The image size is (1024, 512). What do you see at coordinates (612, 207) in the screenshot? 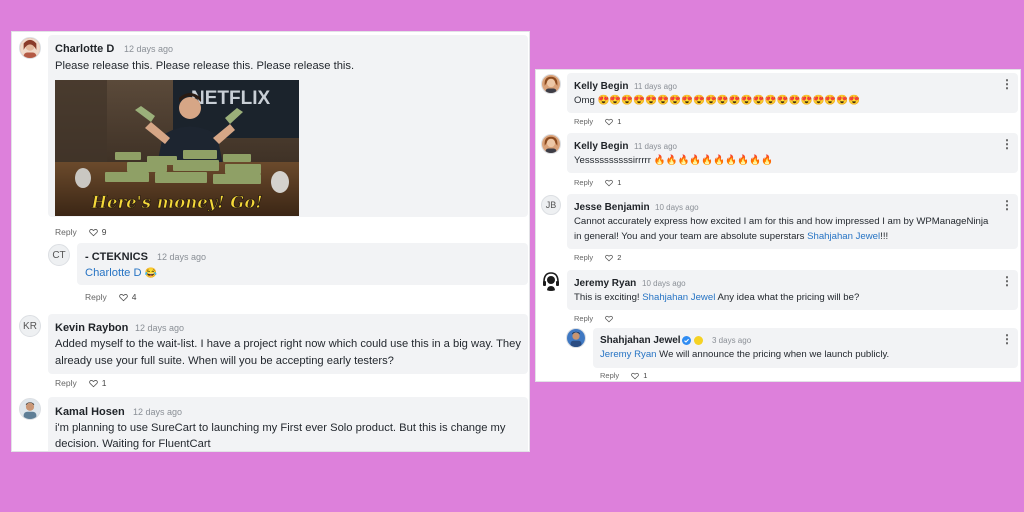
I see `comment-author: Jesse Benjamin` at bounding box center [612, 207].